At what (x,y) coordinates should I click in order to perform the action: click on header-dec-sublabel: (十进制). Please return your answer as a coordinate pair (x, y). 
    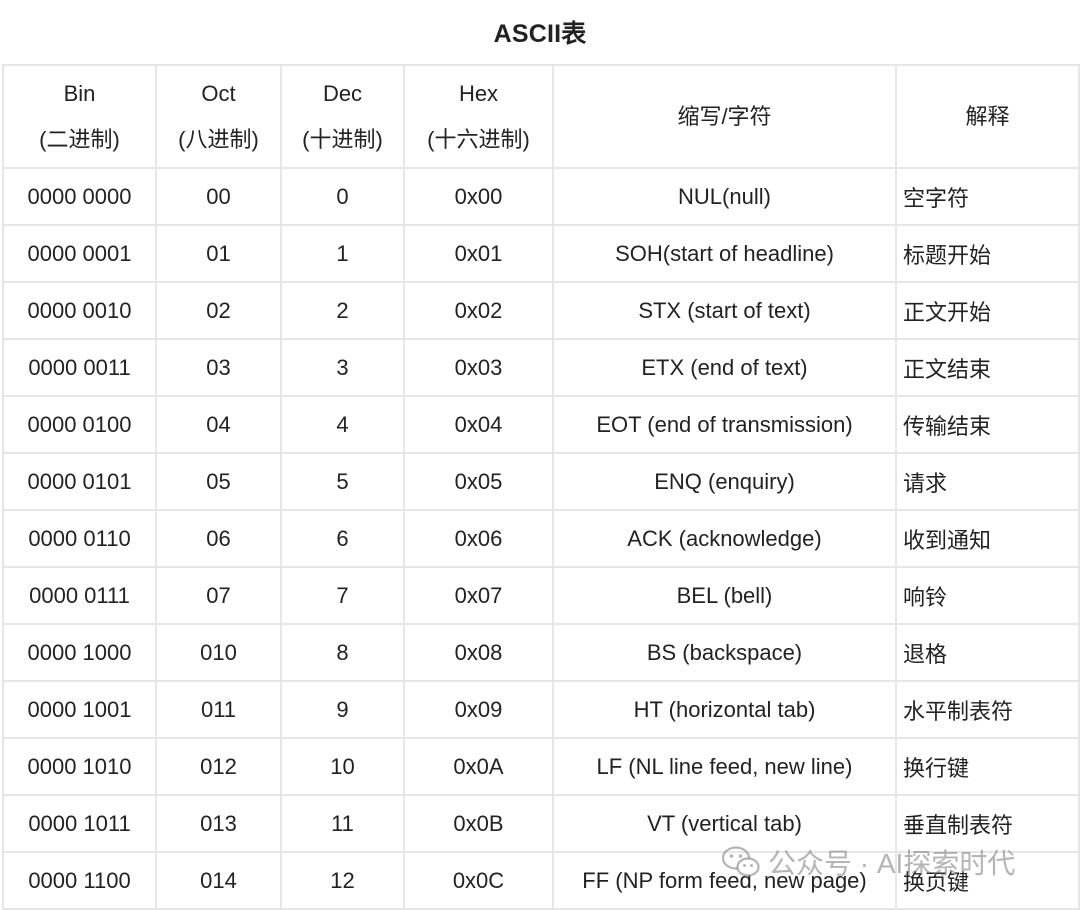
    Looking at the image, I should click on (342, 139).